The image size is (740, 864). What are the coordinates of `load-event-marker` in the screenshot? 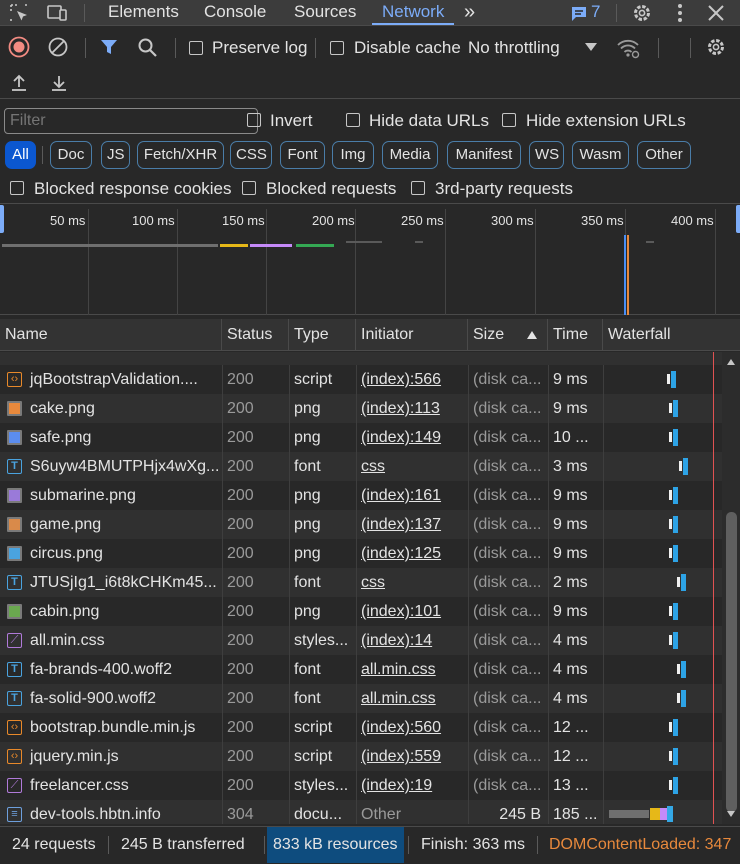 It's located at (628, 275).